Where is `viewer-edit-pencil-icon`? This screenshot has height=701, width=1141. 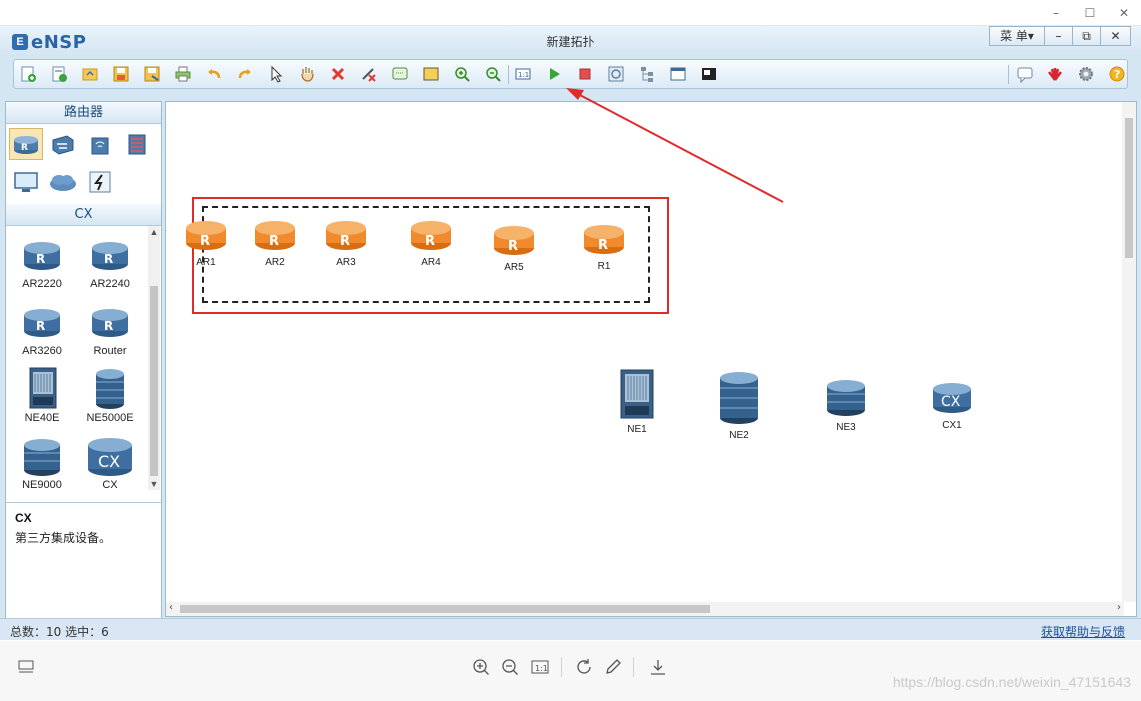 viewer-edit-pencil-icon is located at coordinates (613, 667).